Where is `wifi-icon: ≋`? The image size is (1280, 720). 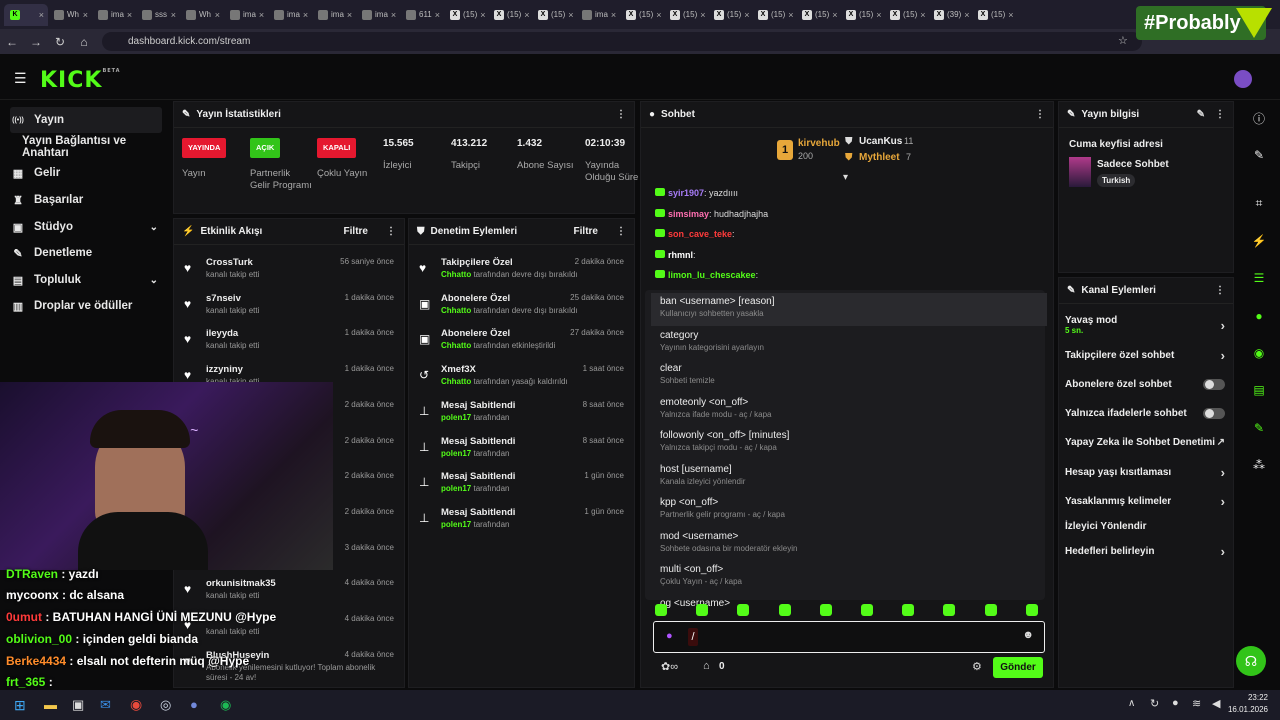
wifi-icon: ≋ is located at coordinates (1196, 703).